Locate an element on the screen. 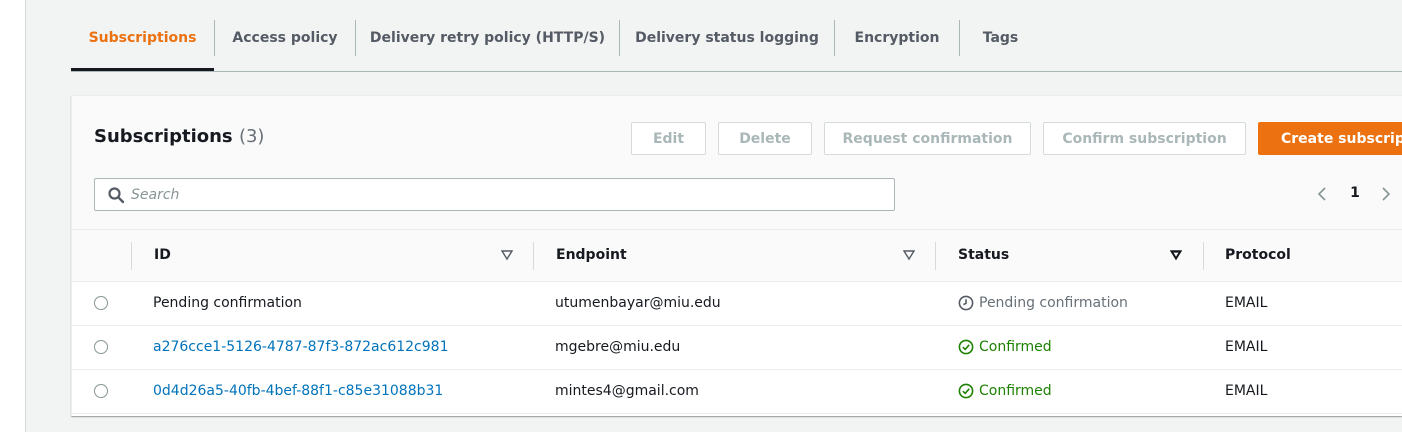 The image size is (1402, 432). table-header: ID Endpoint Status Protocol is located at coordinates (737, 255).